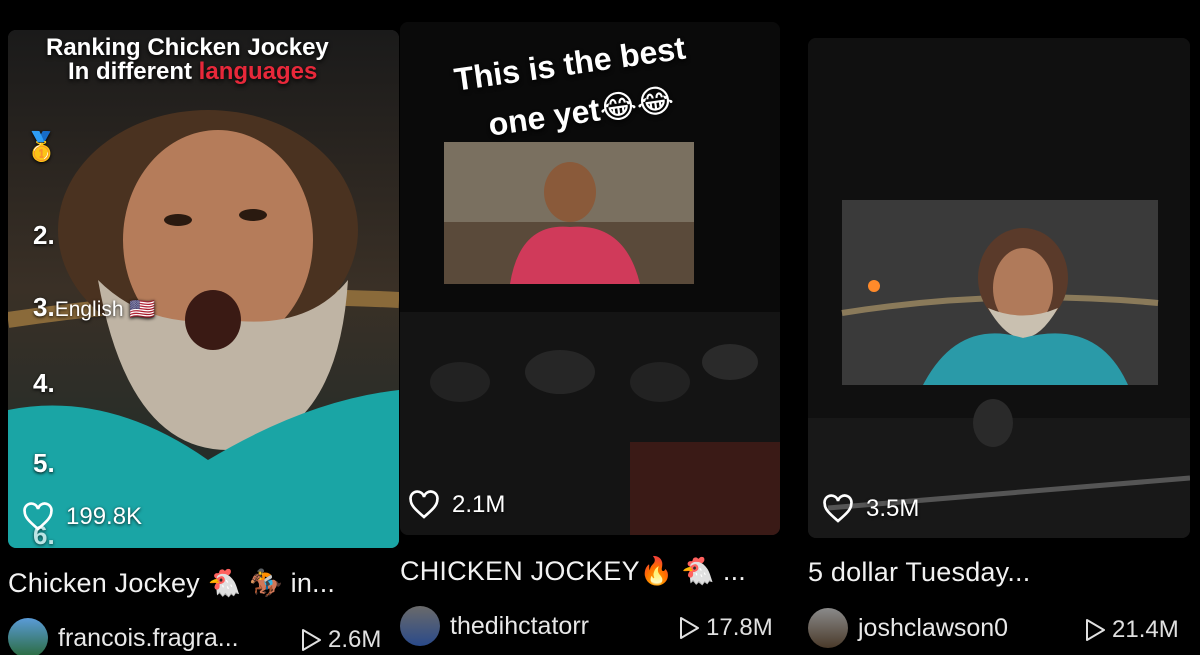 The width and height of the screenshot is (1200, 655). What do you see at coordinates (44, 235) in the screenshot?
I see `rank-2: 2.` at bounding box center [44, 235].